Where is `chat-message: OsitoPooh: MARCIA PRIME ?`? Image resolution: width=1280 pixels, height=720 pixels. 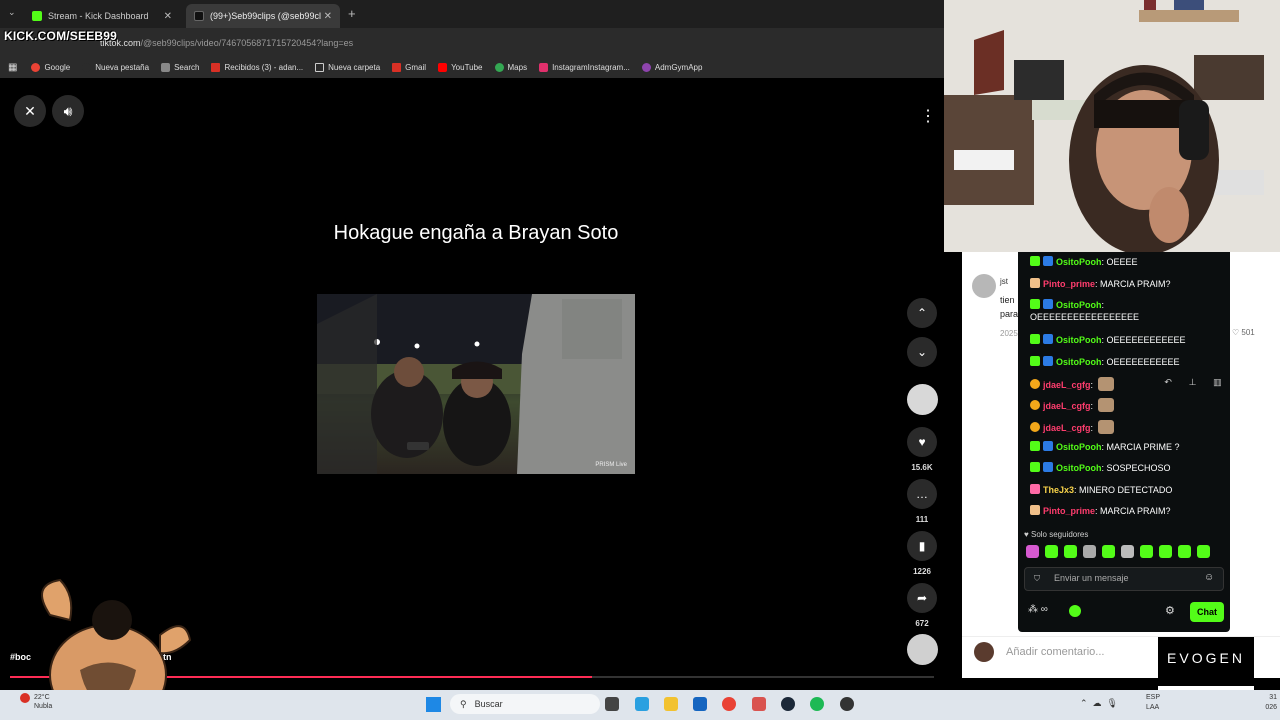 chat-message: OsitoPooh: MARCIA PRIME ? is located at coordinates (1128, 447).